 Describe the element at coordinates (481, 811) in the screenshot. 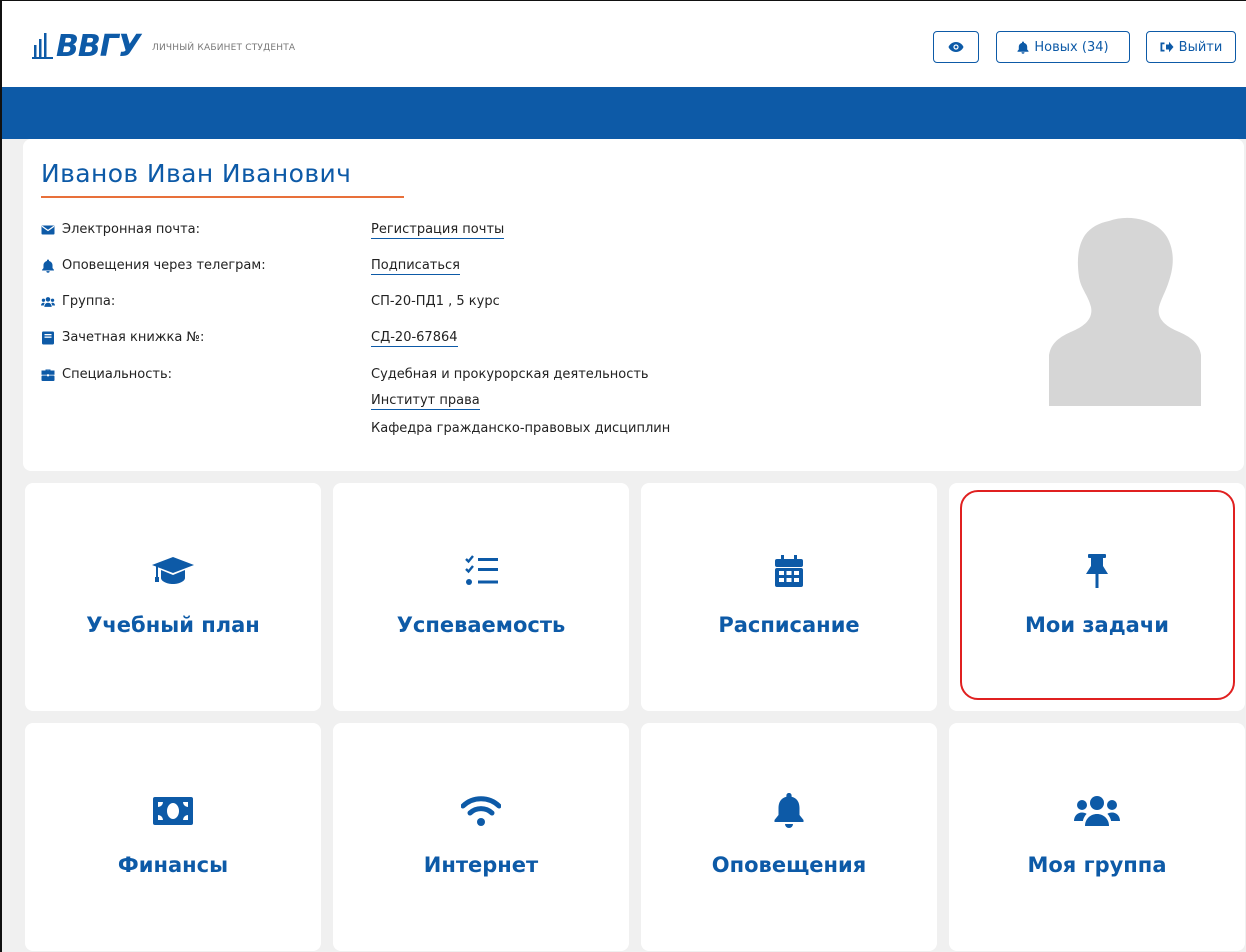

I see `wifi-icon` at that location.